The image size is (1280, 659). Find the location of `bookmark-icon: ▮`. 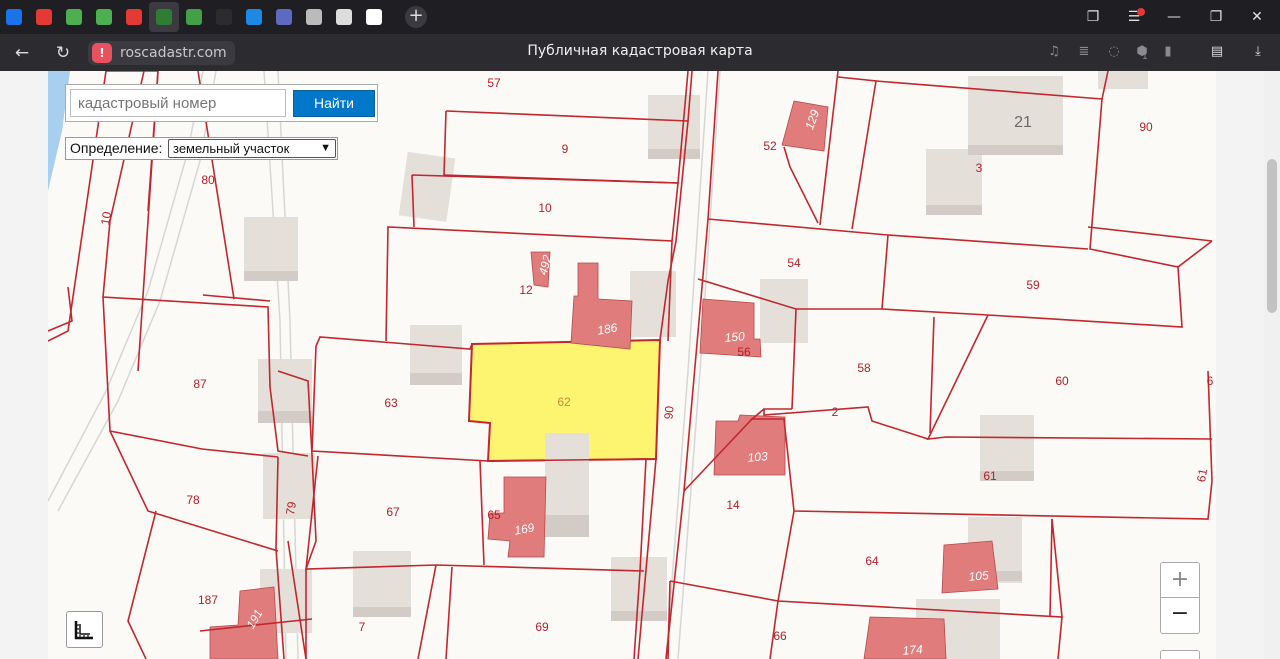

bookmark-icon: ▮ is located at coordinates (1168, 52).